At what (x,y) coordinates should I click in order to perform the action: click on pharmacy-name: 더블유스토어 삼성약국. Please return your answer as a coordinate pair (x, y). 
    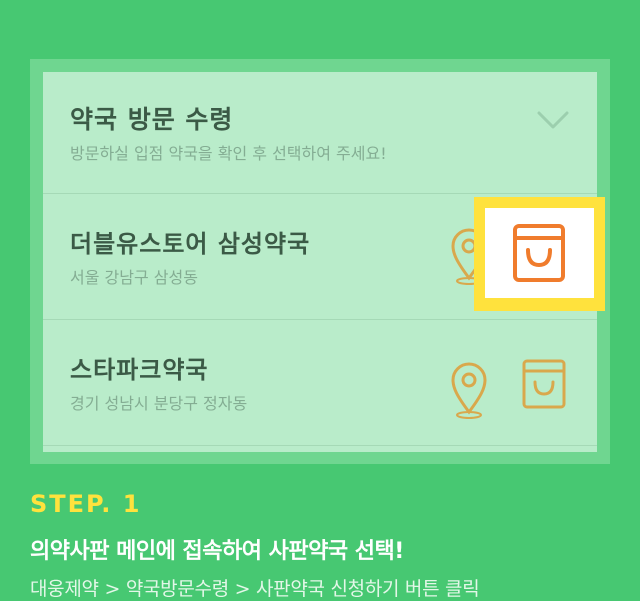
    Looking at the image, I should click on (190, 244).